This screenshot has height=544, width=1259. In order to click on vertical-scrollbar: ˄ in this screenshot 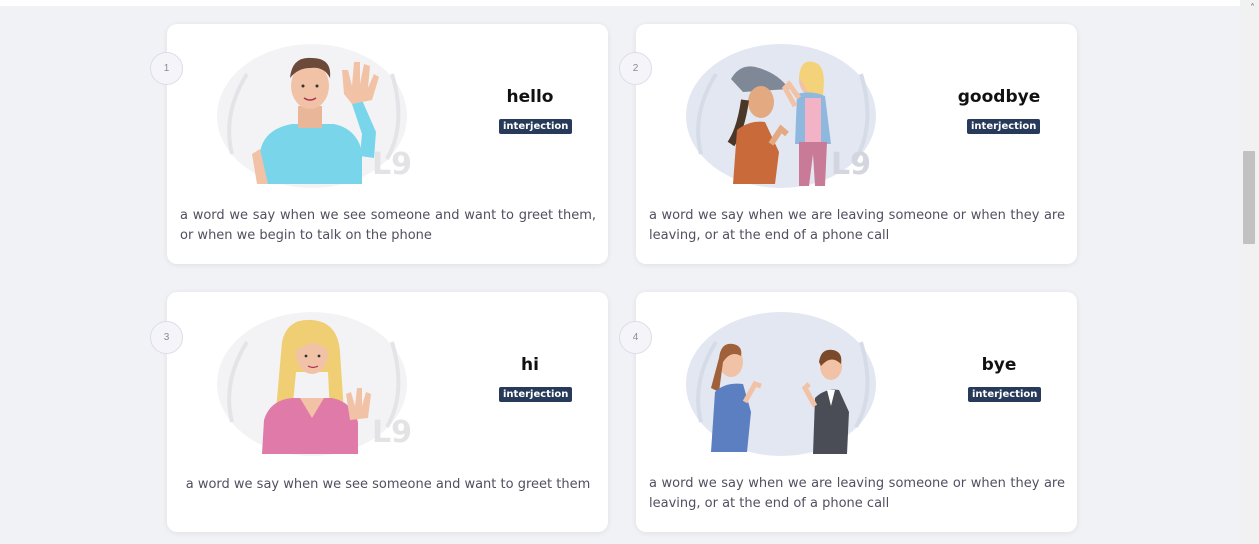, I will do `click(1249, 272)`.